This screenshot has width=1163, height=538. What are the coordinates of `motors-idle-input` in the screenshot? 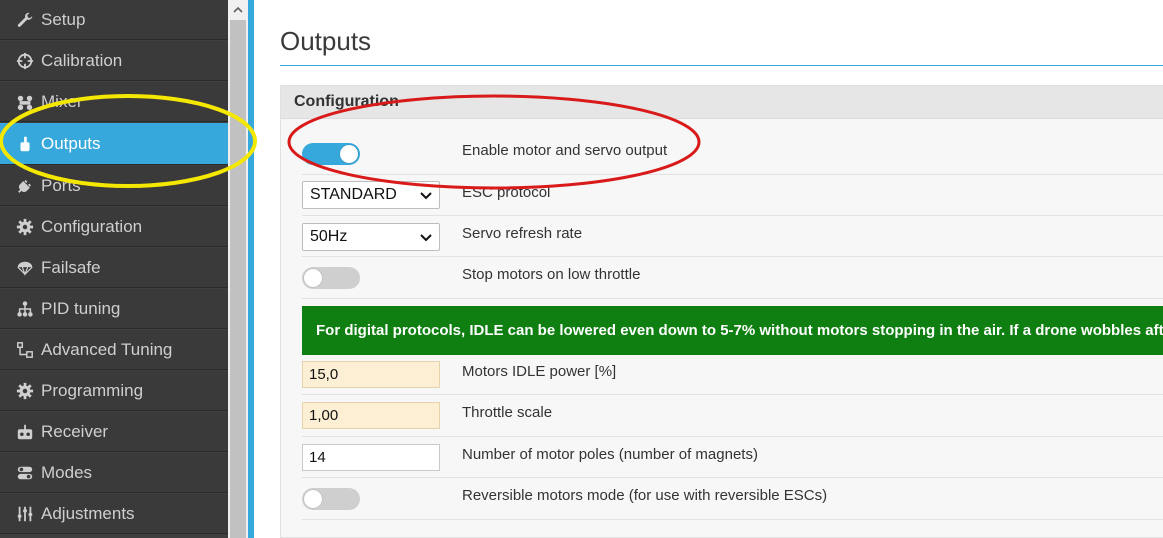 It's located at (371, 374).